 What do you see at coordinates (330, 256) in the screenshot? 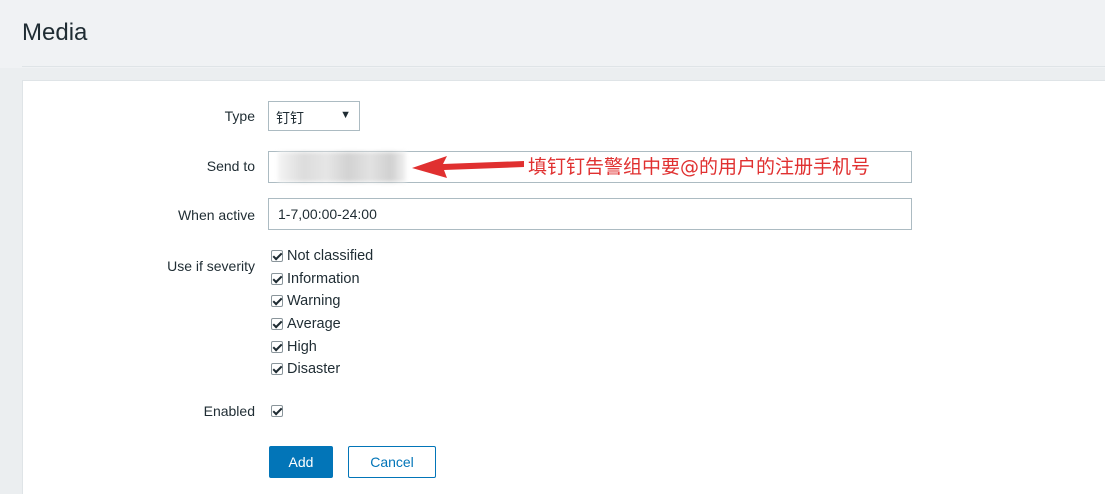
I see `severity-option-label: Not classified` at bounding box center [330, 256].